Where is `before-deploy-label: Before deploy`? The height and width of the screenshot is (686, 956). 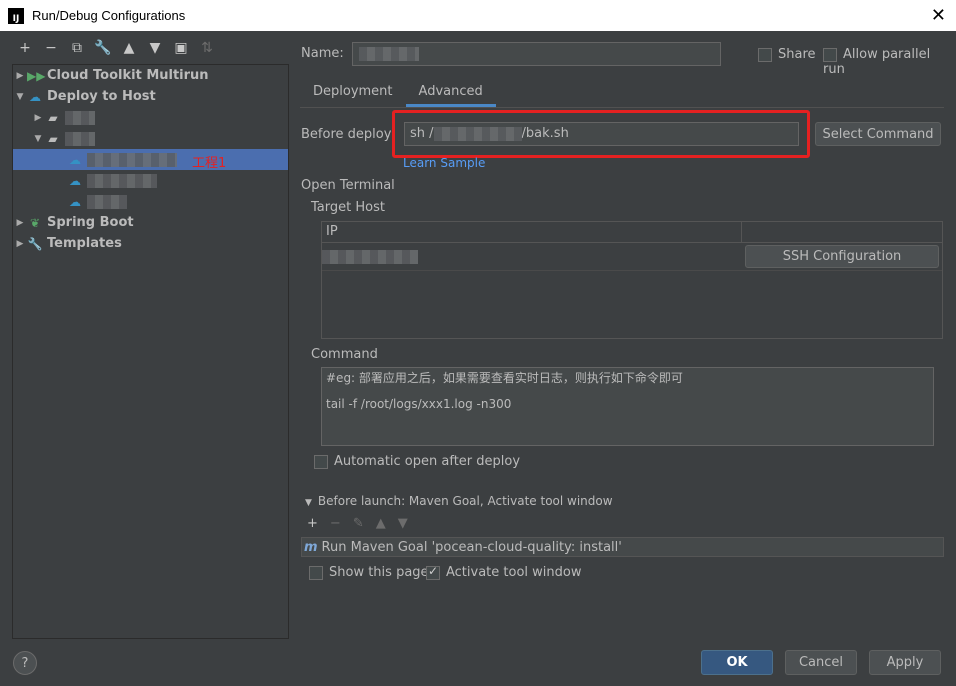 before-deploy-label: Before deploy is located at coordinates (346, 134).